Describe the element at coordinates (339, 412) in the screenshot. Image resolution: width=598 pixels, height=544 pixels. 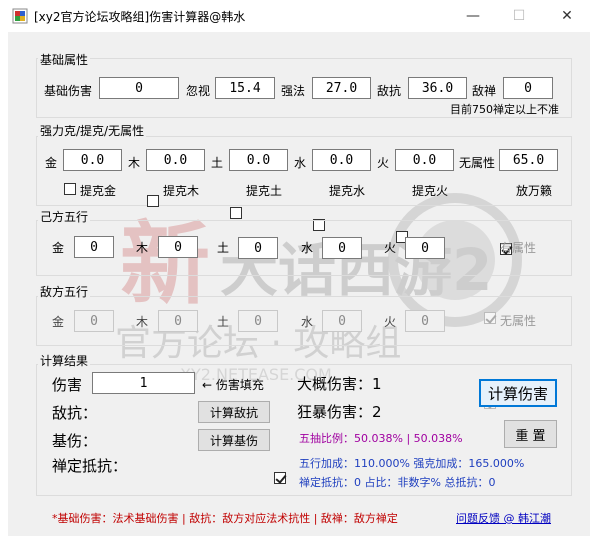
I see `rage-damage-text: 狂暴伤害：2` at that location.